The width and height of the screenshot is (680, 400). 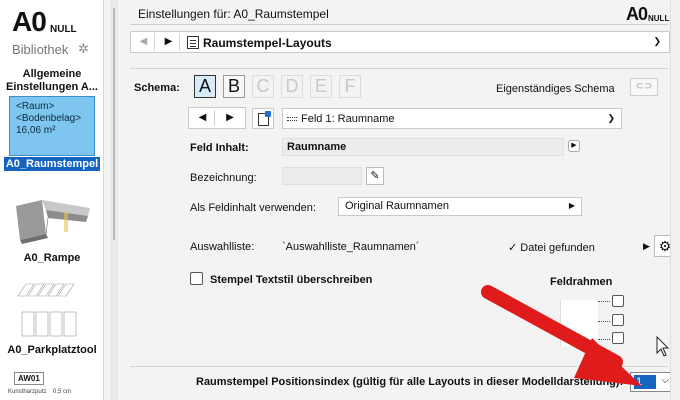 What do you see at coordinates (230, 118) in the screenshot?
I see `next-field-button: ▶` at bounding box center [230, 118].